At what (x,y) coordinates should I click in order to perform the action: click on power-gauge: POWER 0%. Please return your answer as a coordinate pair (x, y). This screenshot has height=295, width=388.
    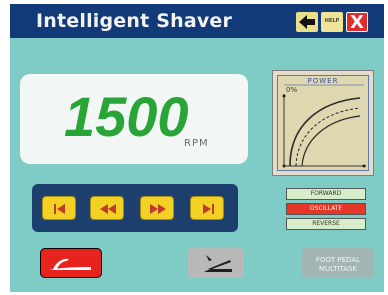
    Looking at the image, I should click on (323, 123).